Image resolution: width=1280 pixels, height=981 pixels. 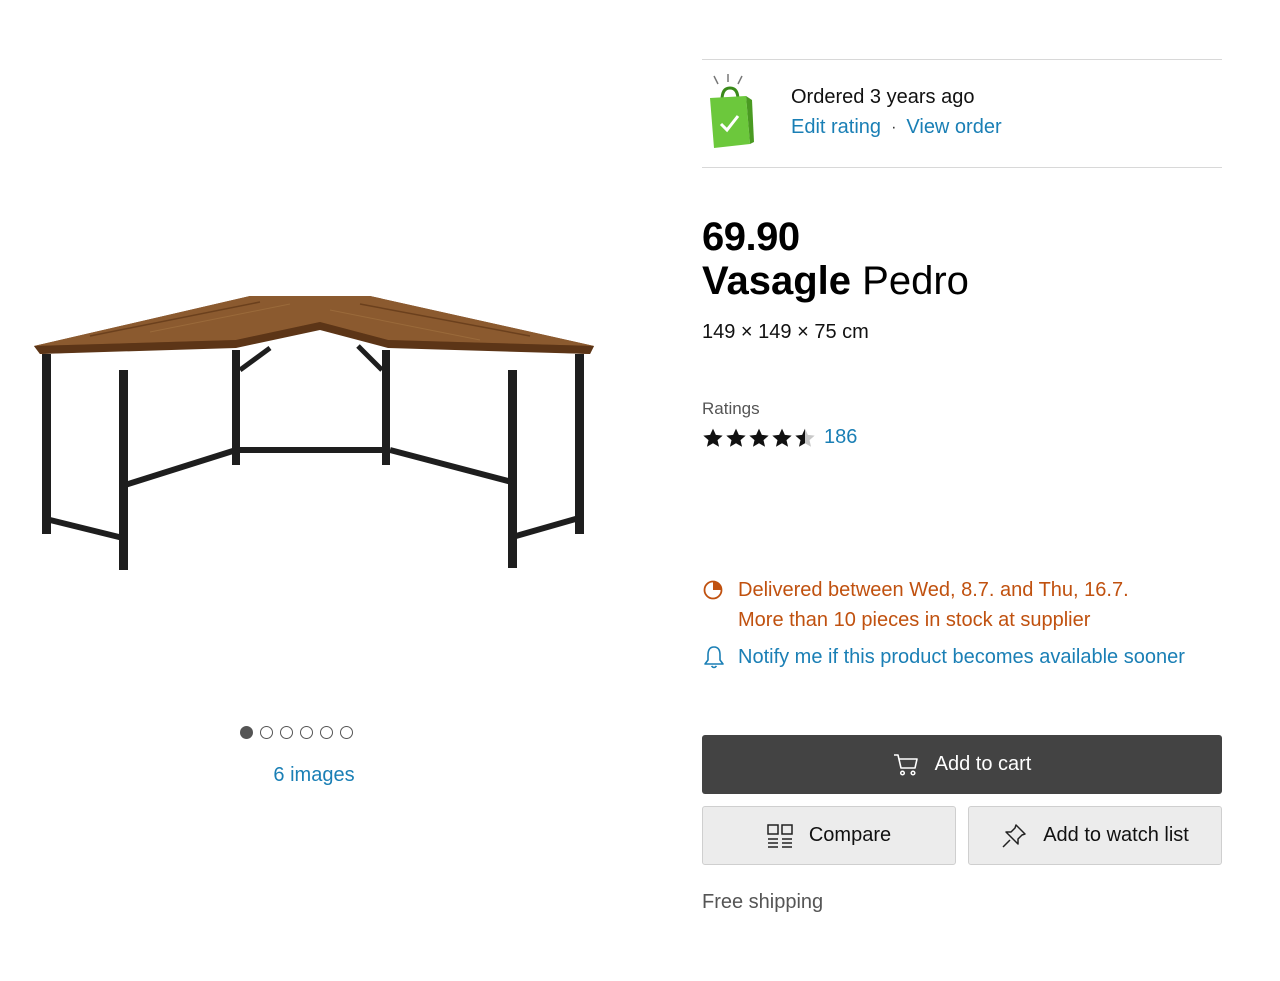 I want to click on clock-icon, so click(x=713, y=590).